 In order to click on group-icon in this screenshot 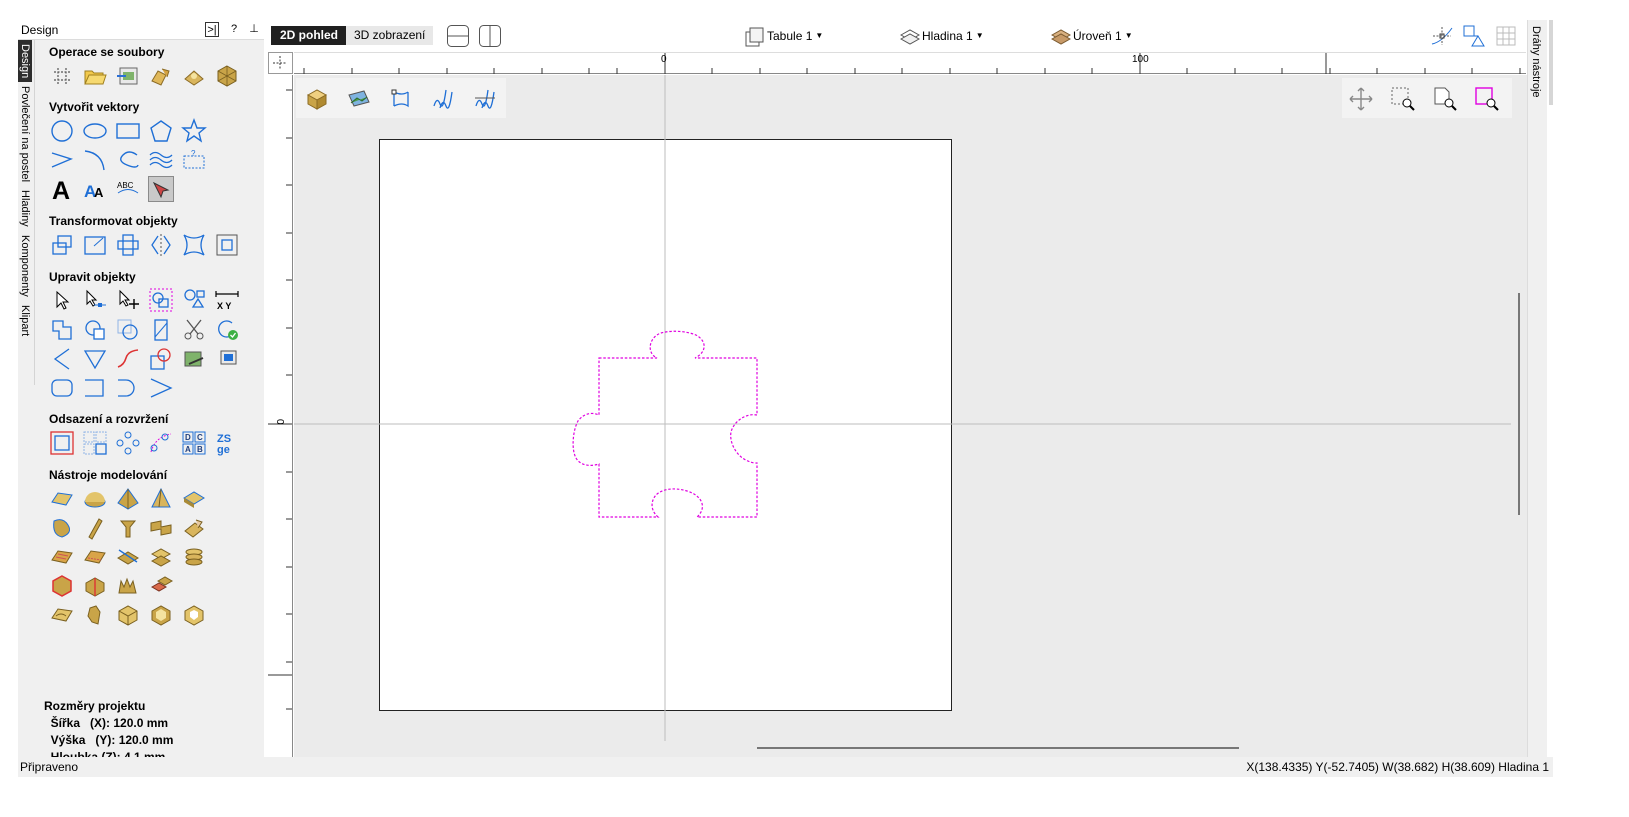, I will do `click(161, 300)`.